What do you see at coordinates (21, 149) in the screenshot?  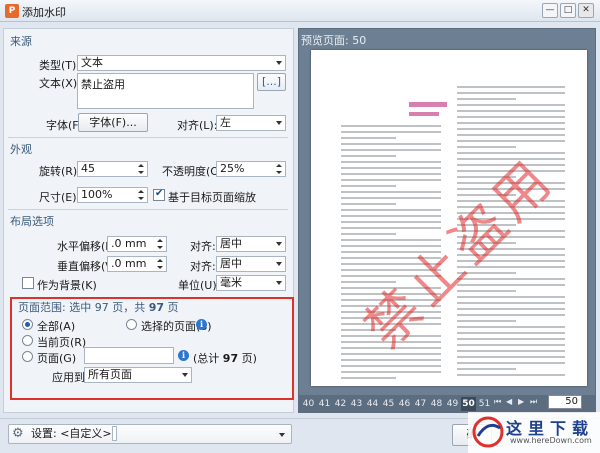 I see `appearance-section-title: 外观` at bounding box center [21, 149].